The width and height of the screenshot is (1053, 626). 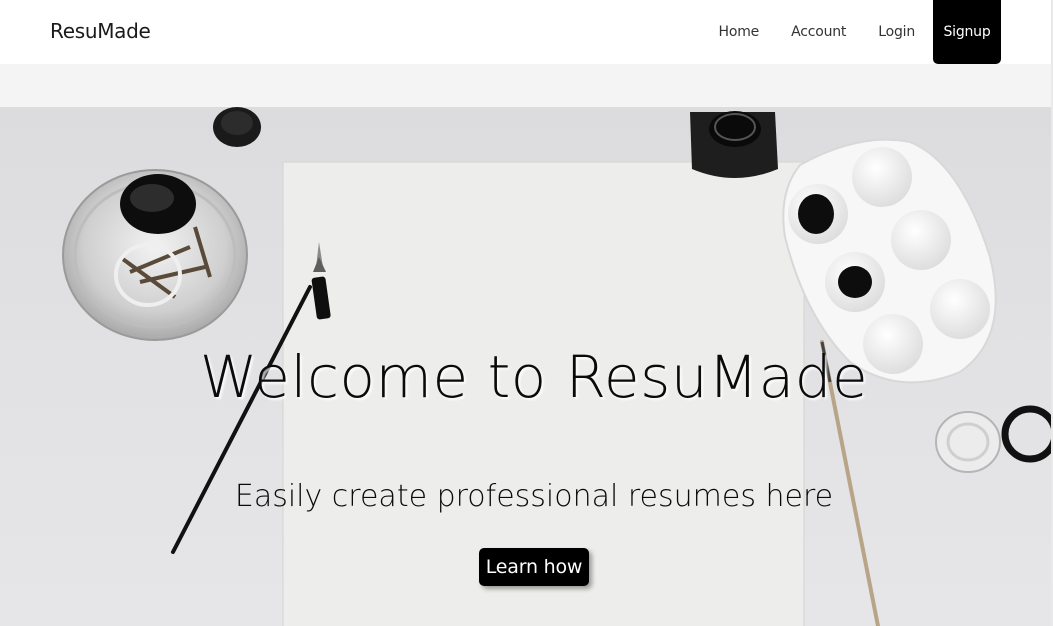 What do you see at coordinates (1026, 434) in the screenshot?
I see `ink-ring` at bounding box center [1026, 434].